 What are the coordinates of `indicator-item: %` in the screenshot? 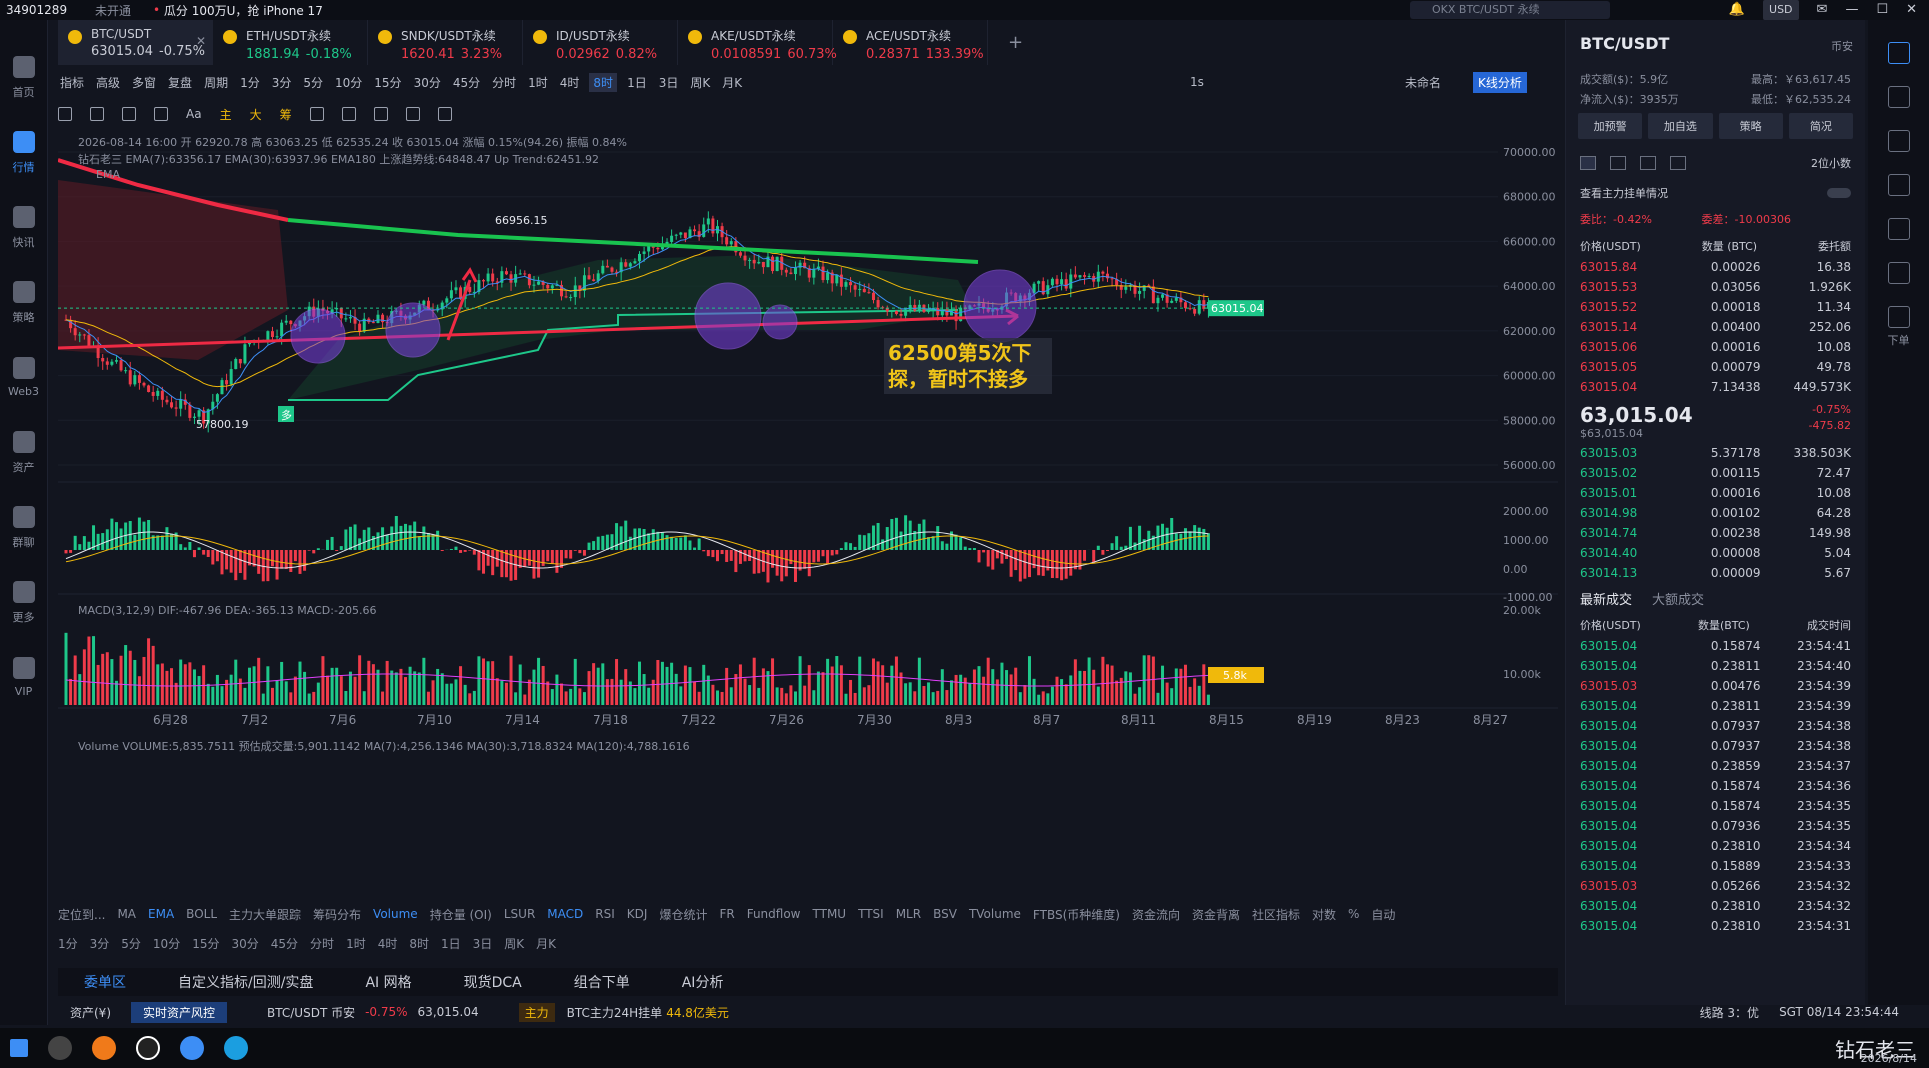 It's located at (1353, 914).